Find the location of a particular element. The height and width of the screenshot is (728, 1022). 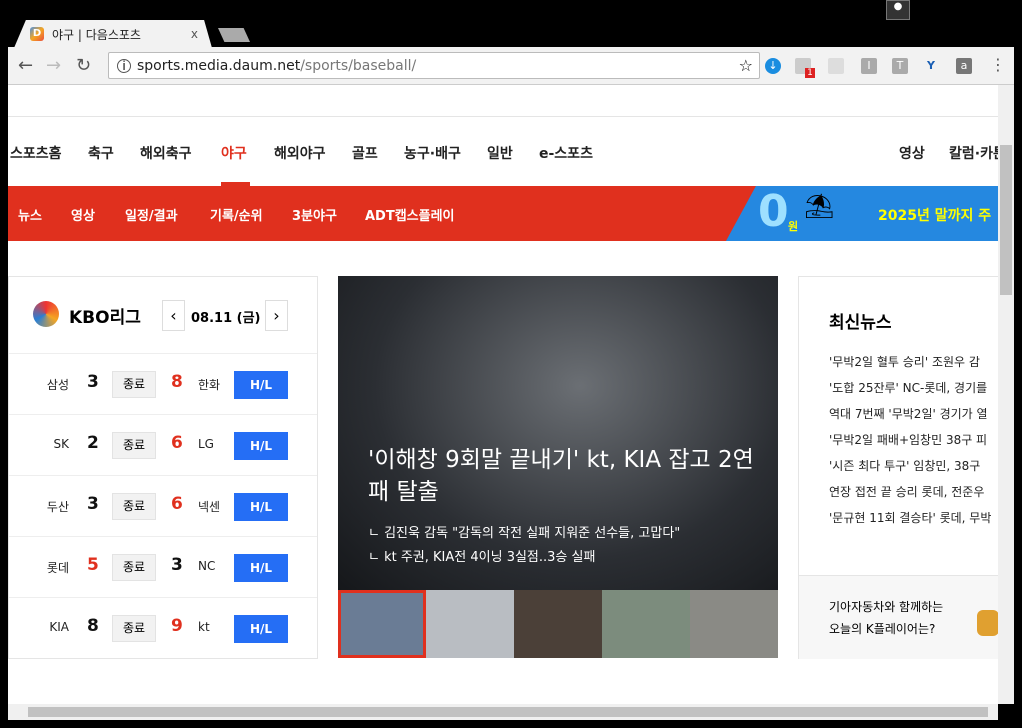

game-row: 롯데 5 종료 3 NC H/L is located at coordinates (163, 566).